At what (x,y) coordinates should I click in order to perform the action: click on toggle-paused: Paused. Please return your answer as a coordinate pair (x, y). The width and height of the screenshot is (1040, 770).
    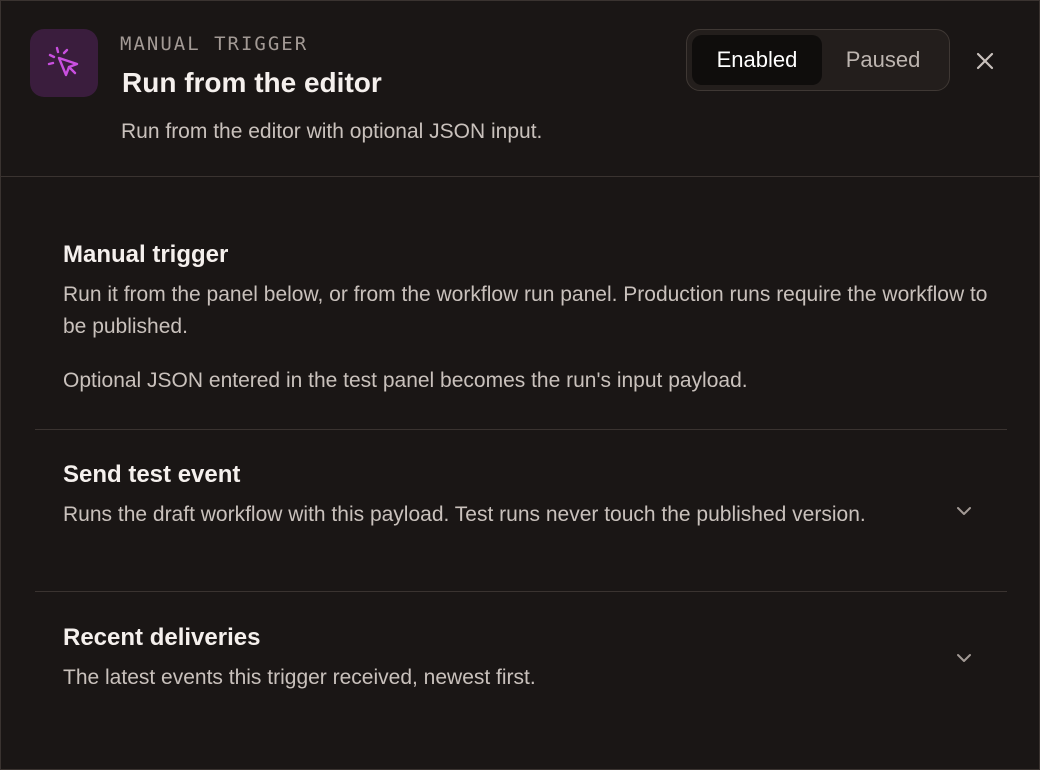
    Looking at the image, I should click on (883, 60).